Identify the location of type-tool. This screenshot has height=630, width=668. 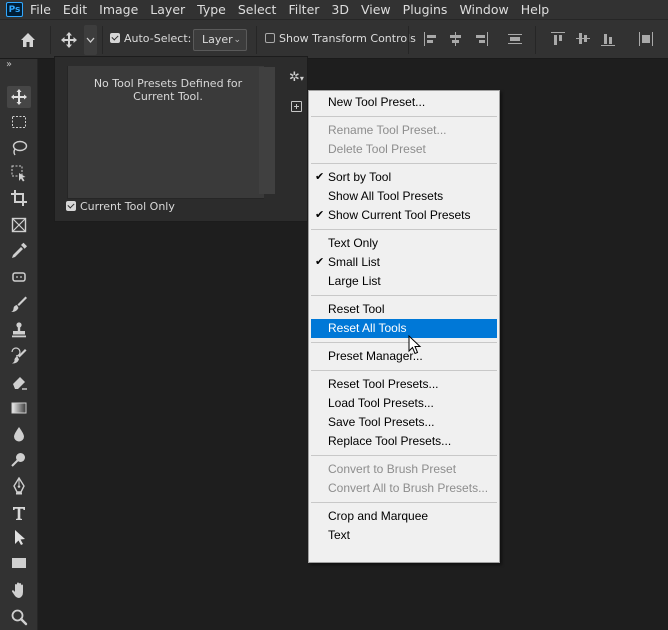
(19, 513).